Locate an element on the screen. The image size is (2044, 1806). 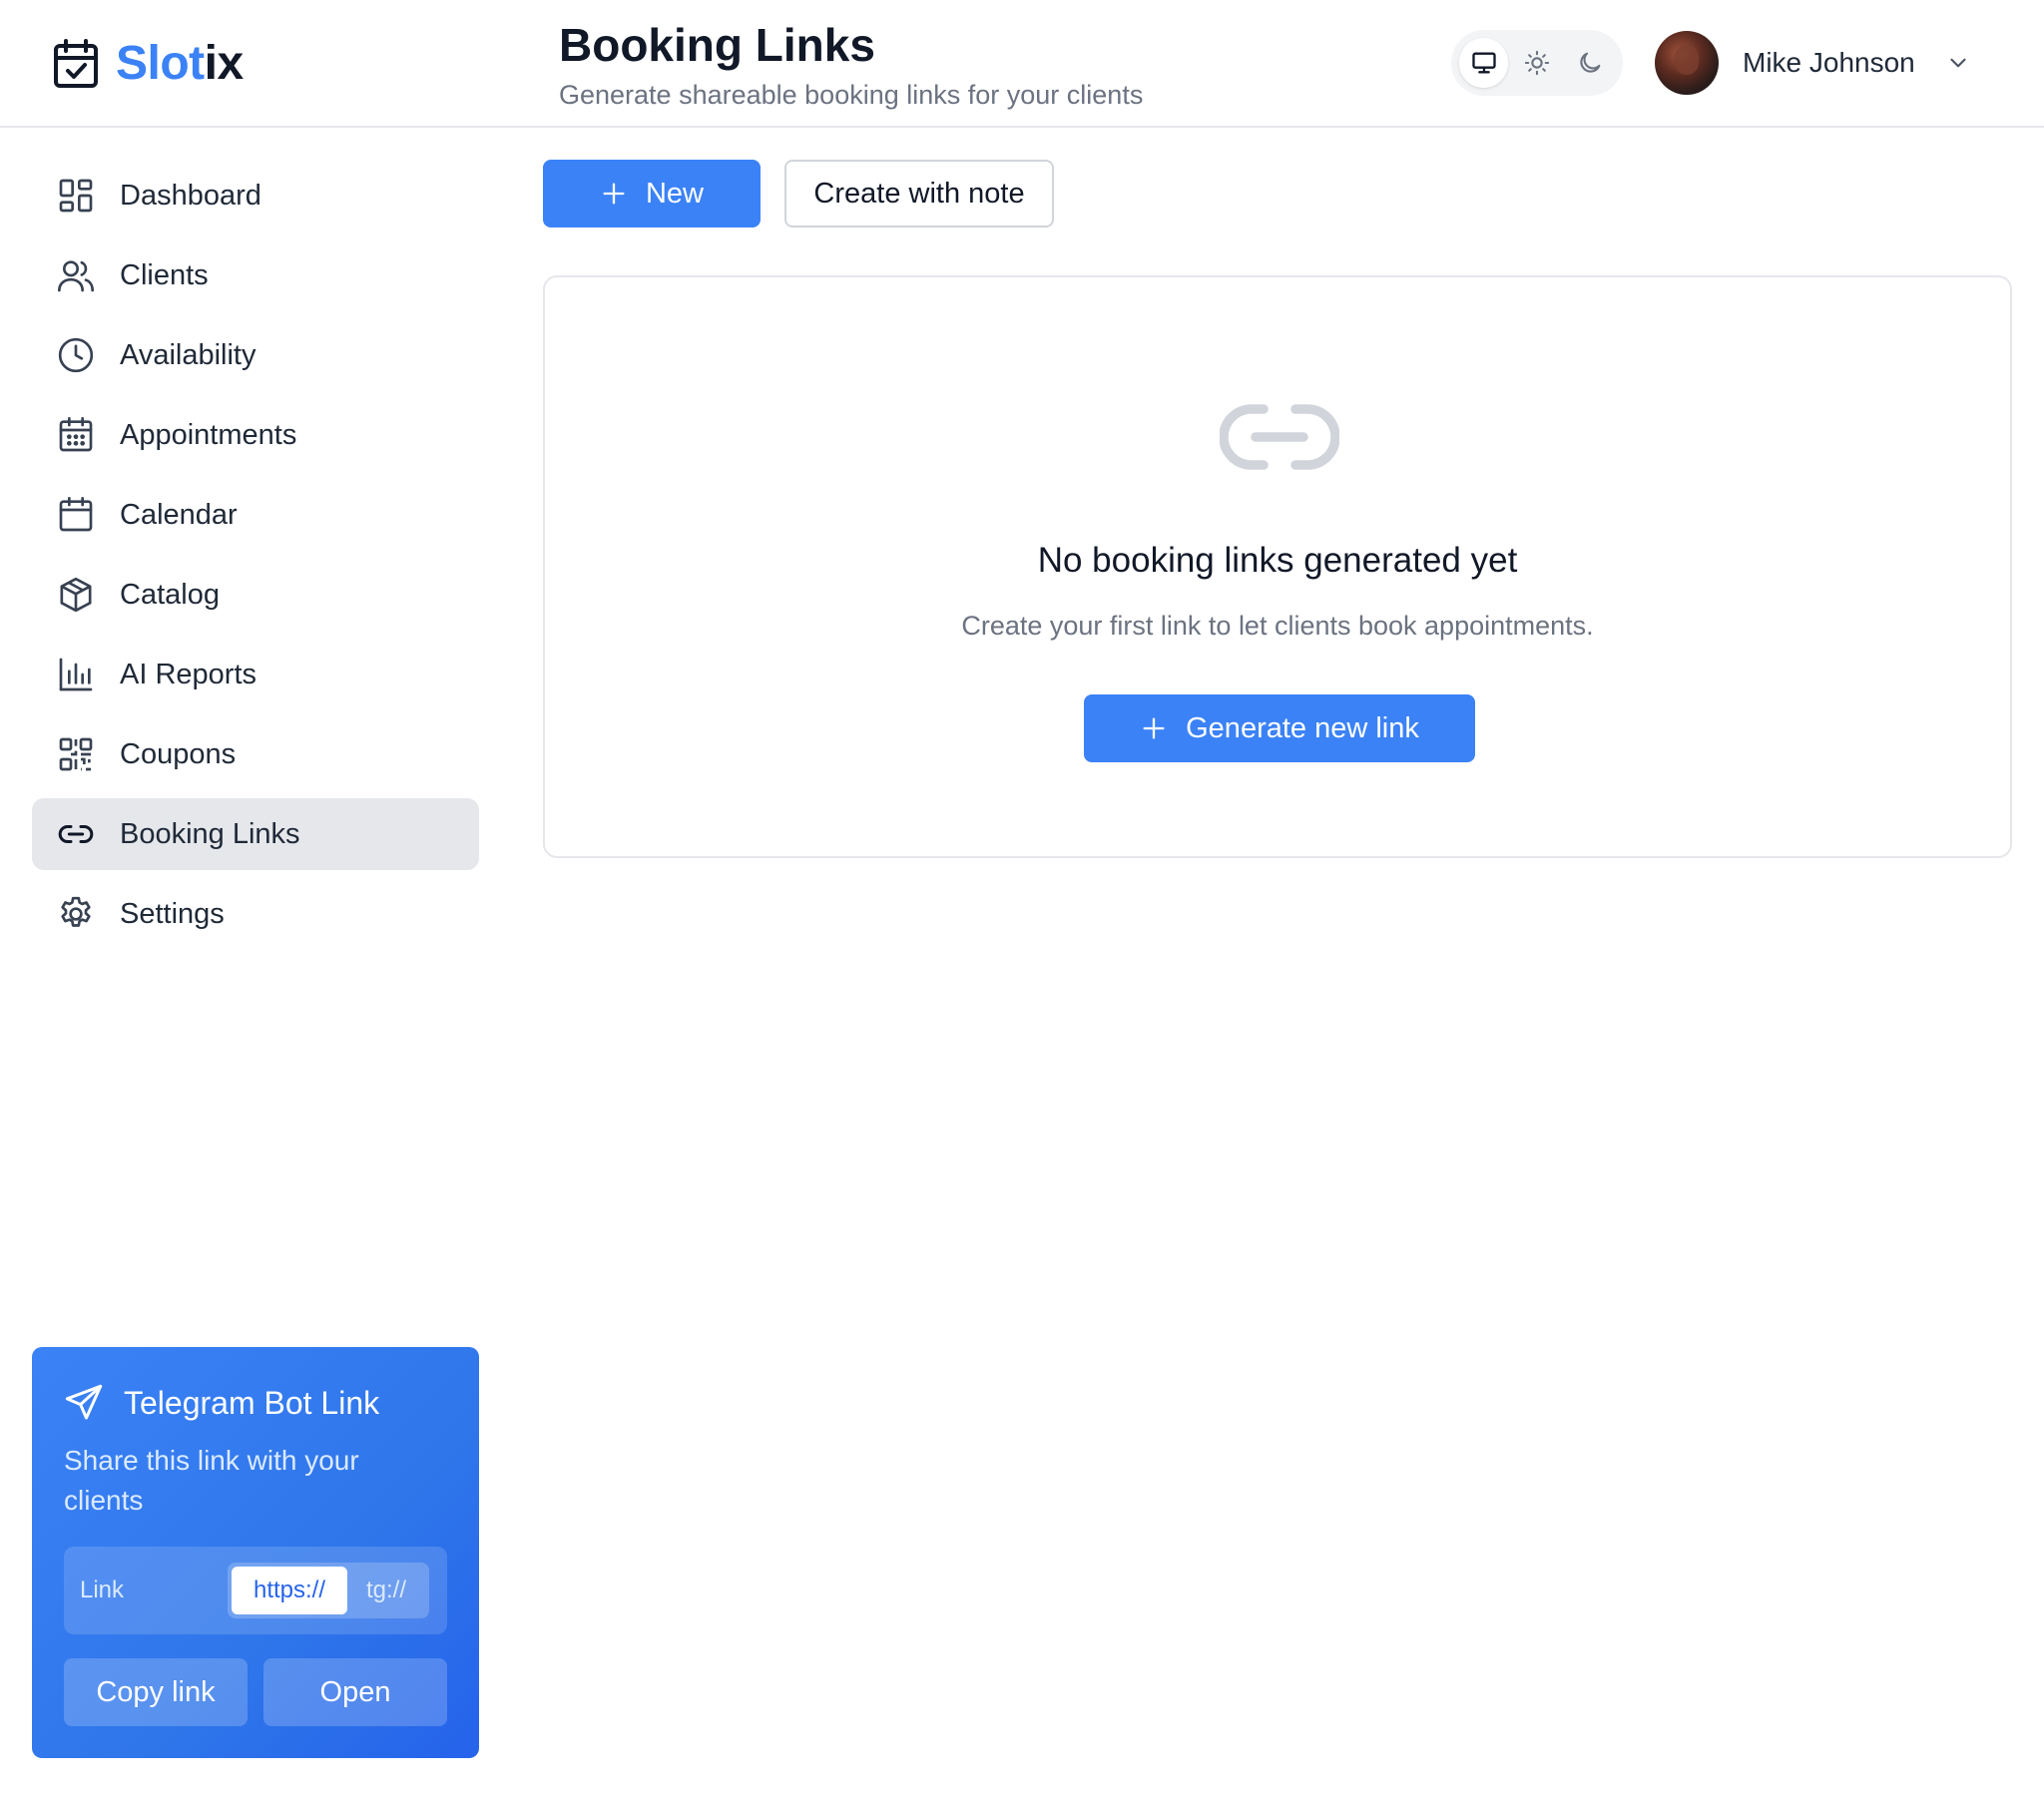
new-button-label: New is located at coordinates (674, 193).